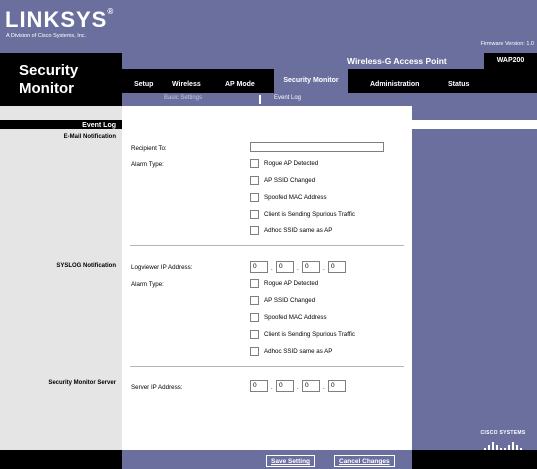 The width and height of the screenshot is (537, 469). What do you see at coordinates (162, 267) in the screenshot?
I see `logviewer-ip-label: Logviewer IP Address:` at bounding box center [162, 267].